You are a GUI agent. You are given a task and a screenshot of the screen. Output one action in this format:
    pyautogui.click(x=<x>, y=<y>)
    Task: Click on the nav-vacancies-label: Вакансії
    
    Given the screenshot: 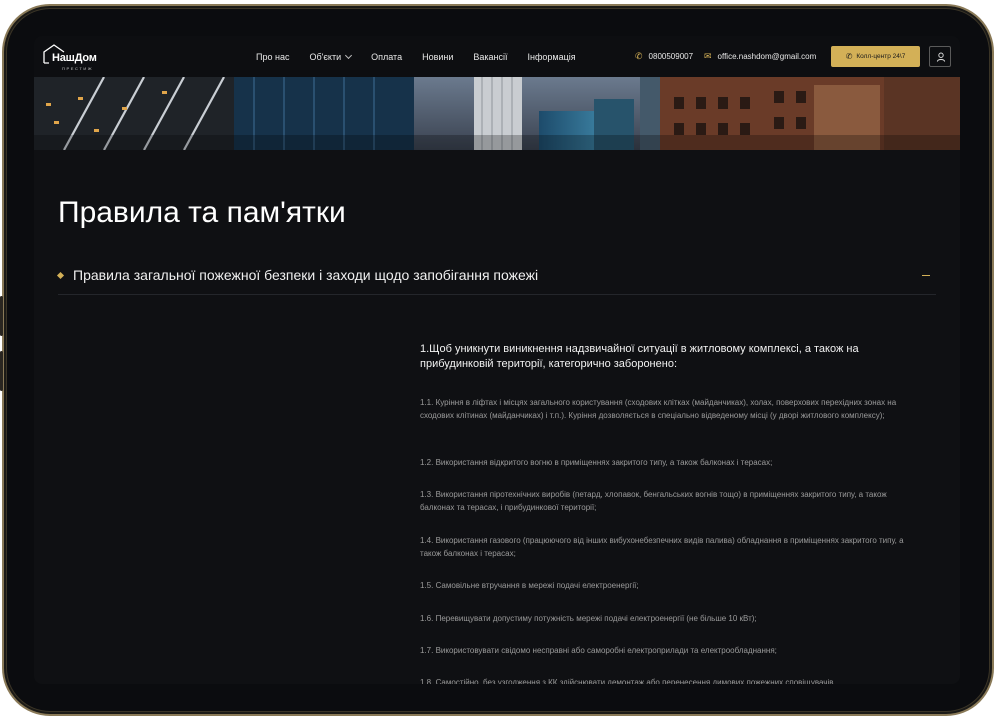 What is the action you would take?
    pyautogui.click(x=490, y=56)
    